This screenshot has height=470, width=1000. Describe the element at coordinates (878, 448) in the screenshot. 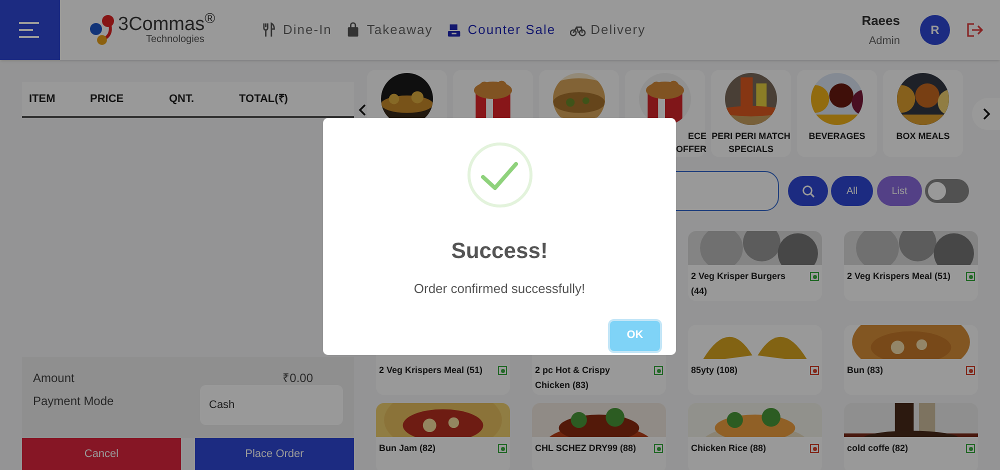

I see `product-name: cold coffe (82)` at that location.